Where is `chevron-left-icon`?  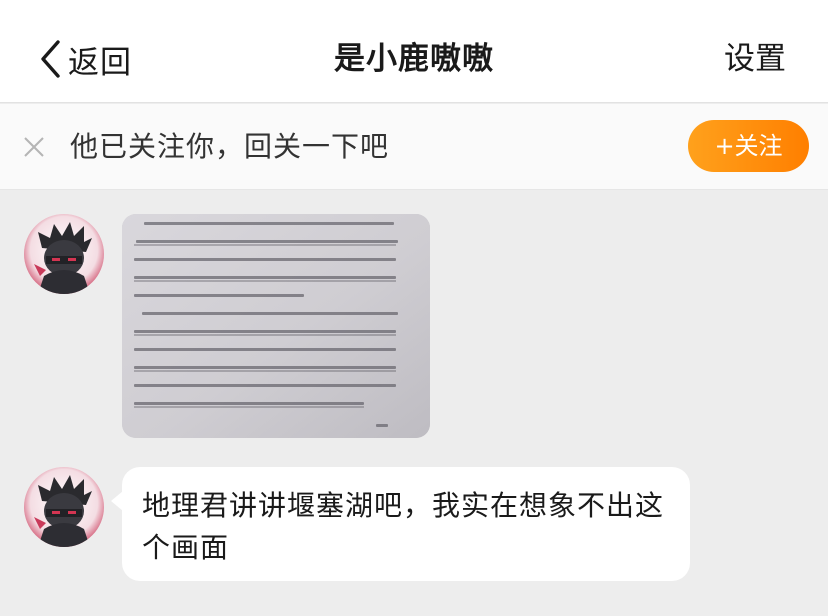 chevron-left-icon is located at coordinates (50, 59).